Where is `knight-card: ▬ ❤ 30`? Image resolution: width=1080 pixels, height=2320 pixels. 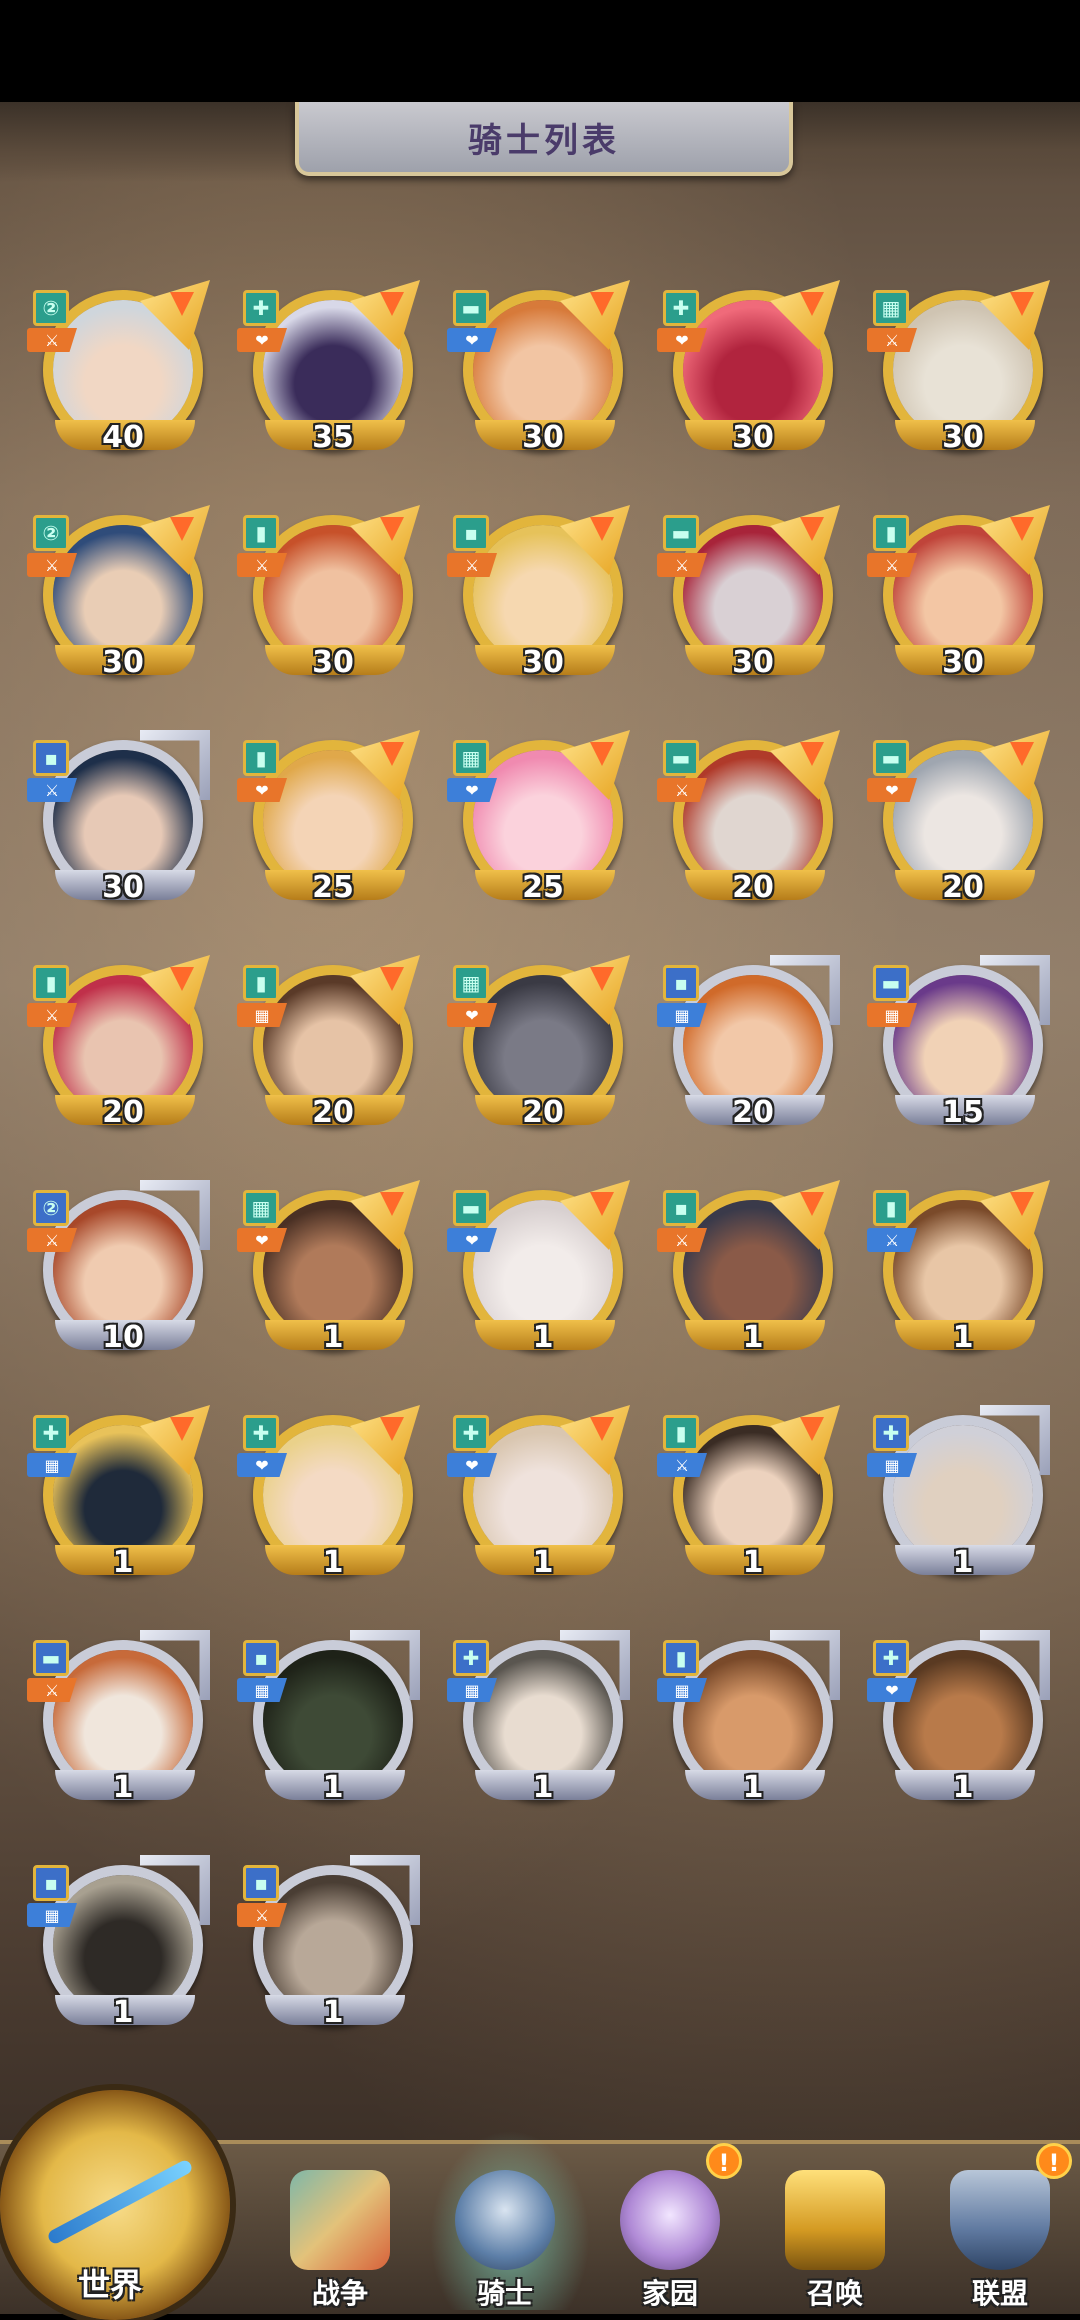
knight-card: ▬ ❤ 30 is located at coordinates (540, 380).